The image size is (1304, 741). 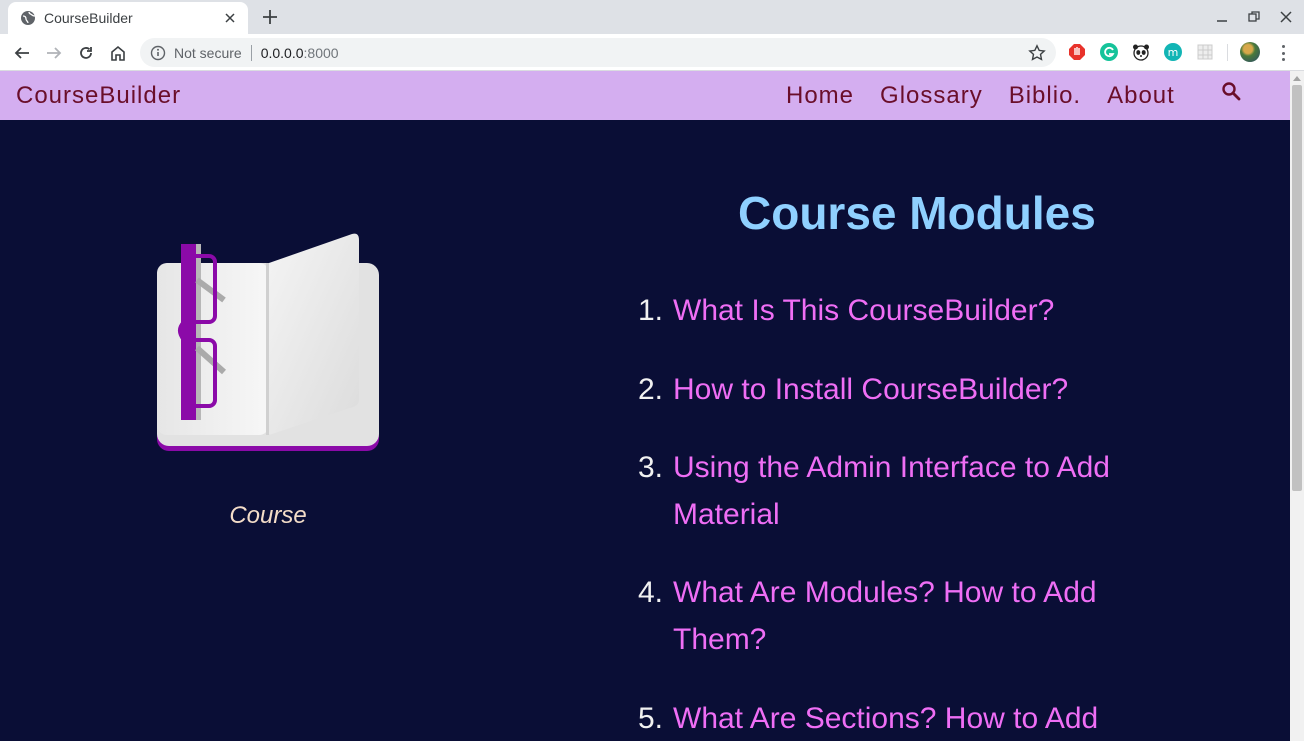 I want to click on url-host: 0.0.0.0, so click(x=282, y=52).